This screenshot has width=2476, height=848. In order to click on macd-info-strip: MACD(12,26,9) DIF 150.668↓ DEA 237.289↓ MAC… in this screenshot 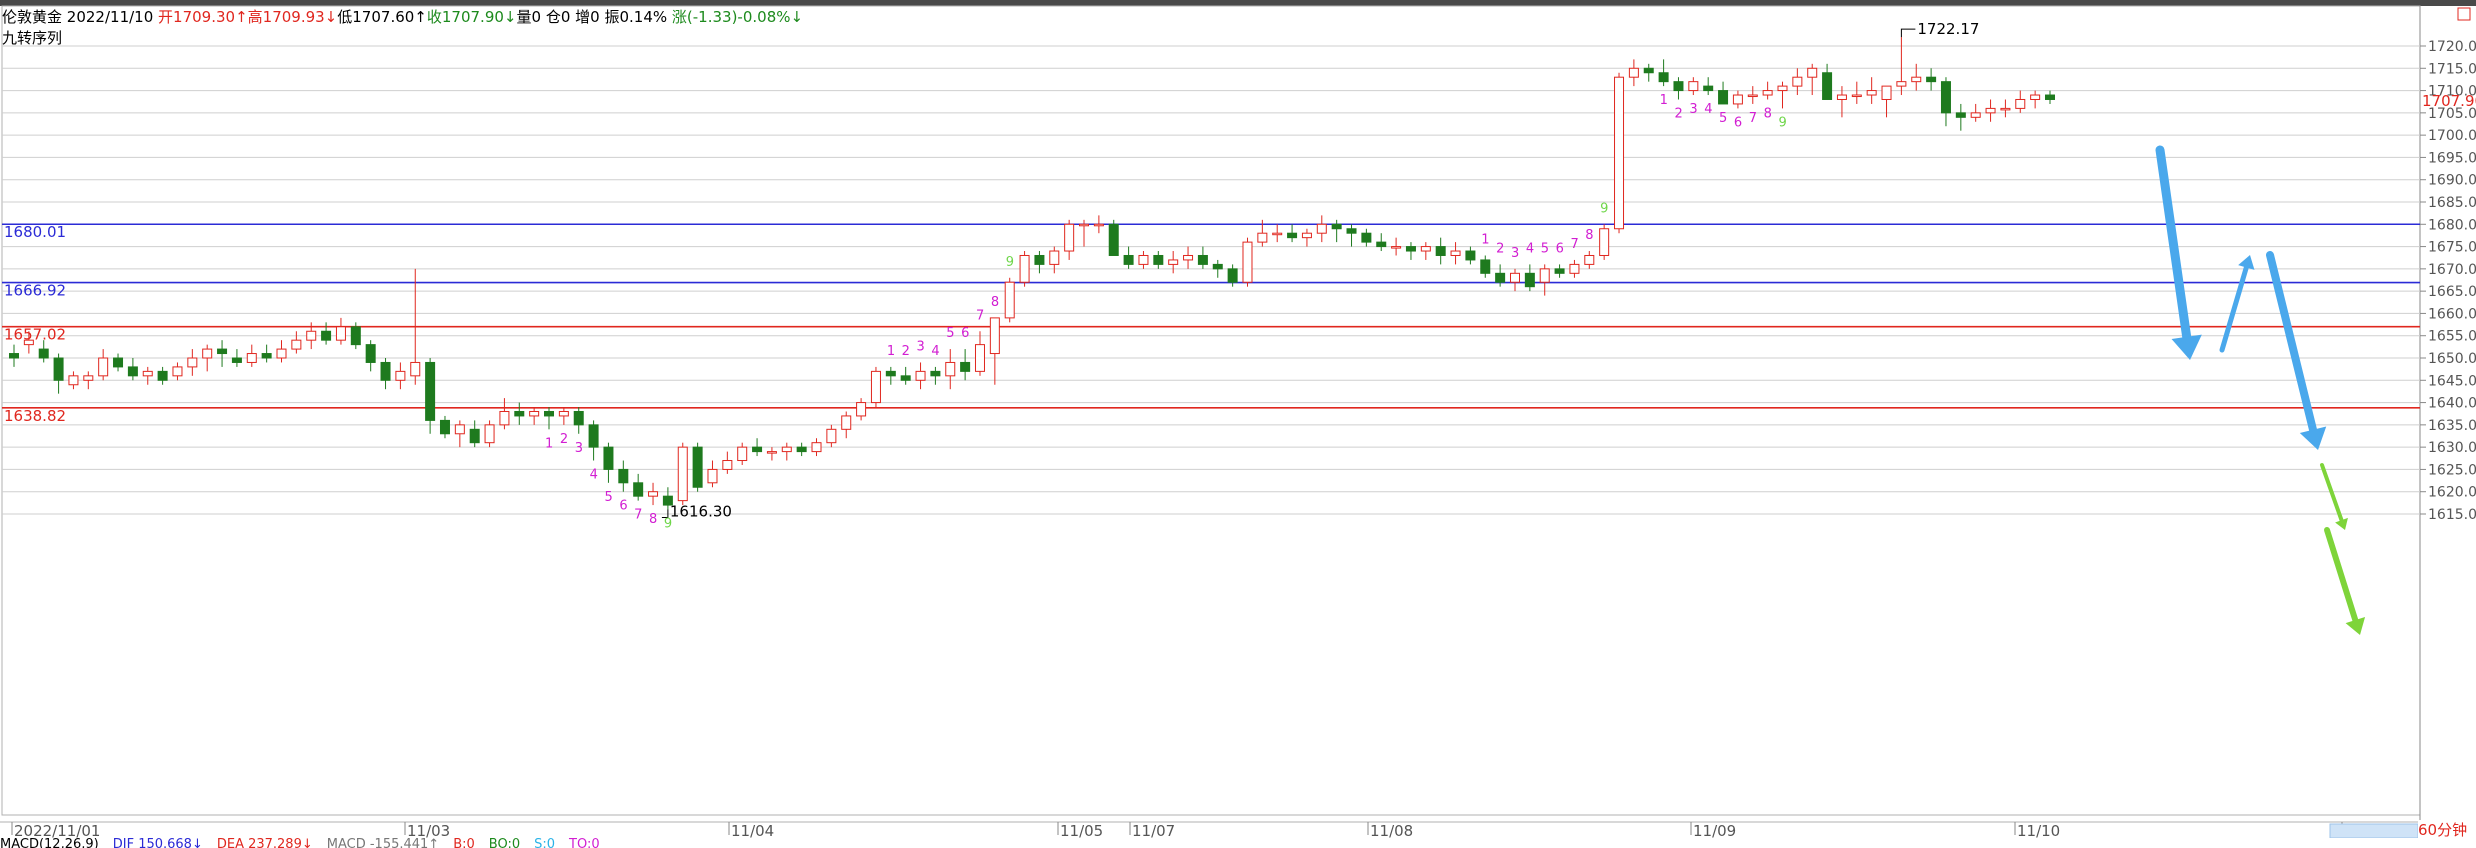, I will do `click(1238, 843)`.